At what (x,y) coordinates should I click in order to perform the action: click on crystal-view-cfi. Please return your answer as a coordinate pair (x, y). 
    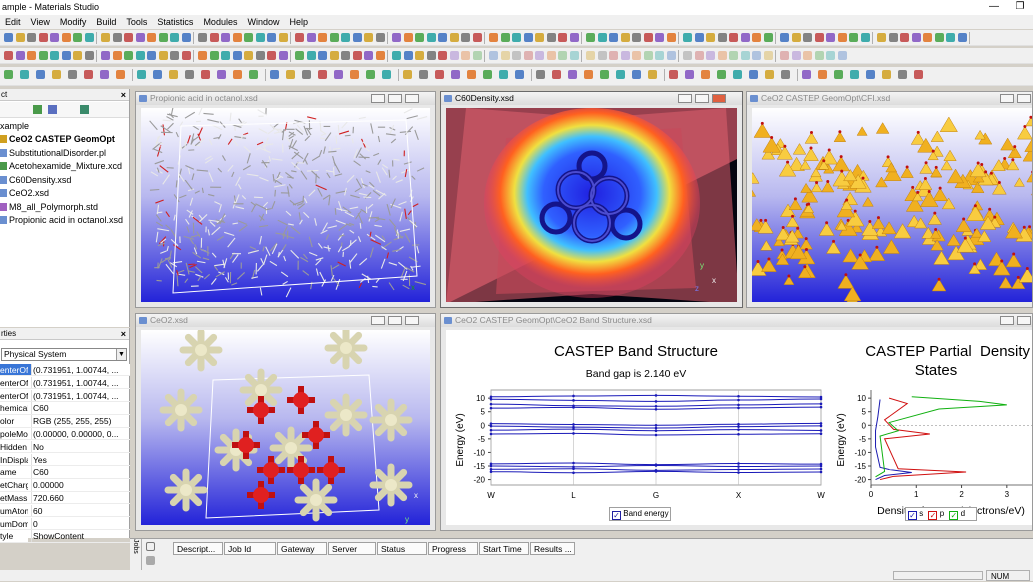
    Looking at the image, I should click on (892, 205).